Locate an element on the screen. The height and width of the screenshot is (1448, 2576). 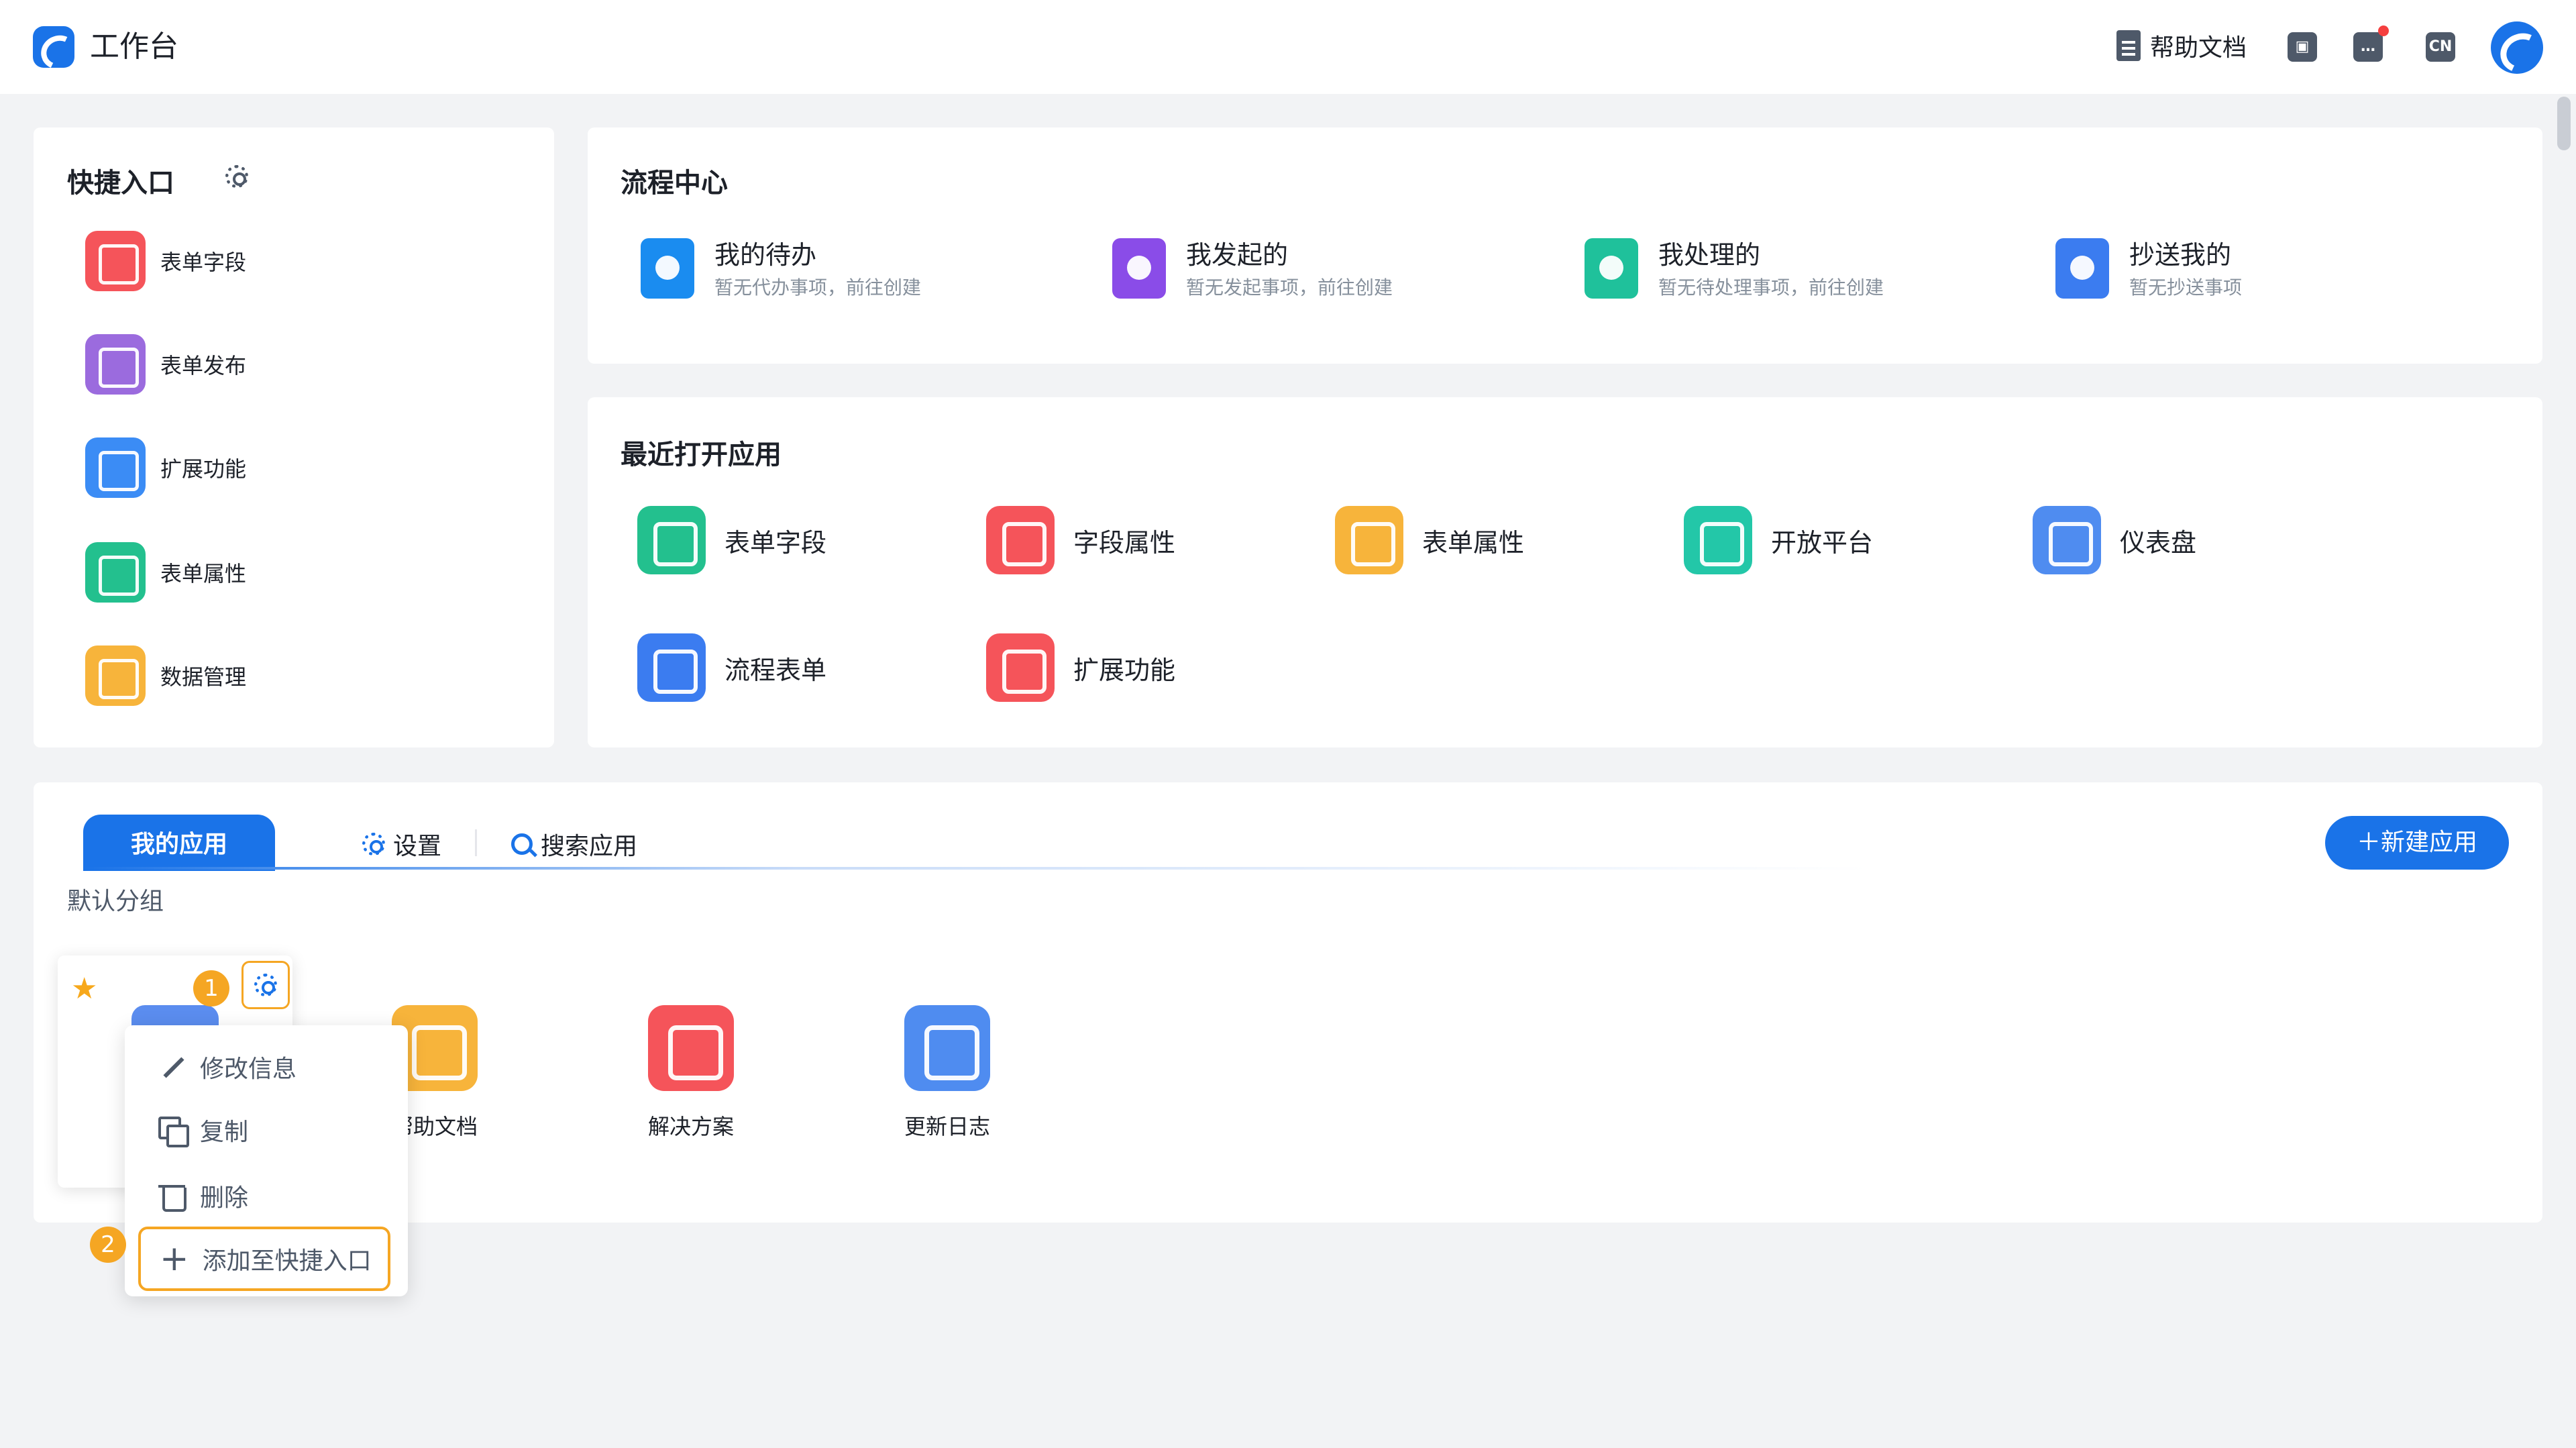
process-item: 我处理的 暂无待处理事项，前往创建 is located at coordinates (1734, 269).